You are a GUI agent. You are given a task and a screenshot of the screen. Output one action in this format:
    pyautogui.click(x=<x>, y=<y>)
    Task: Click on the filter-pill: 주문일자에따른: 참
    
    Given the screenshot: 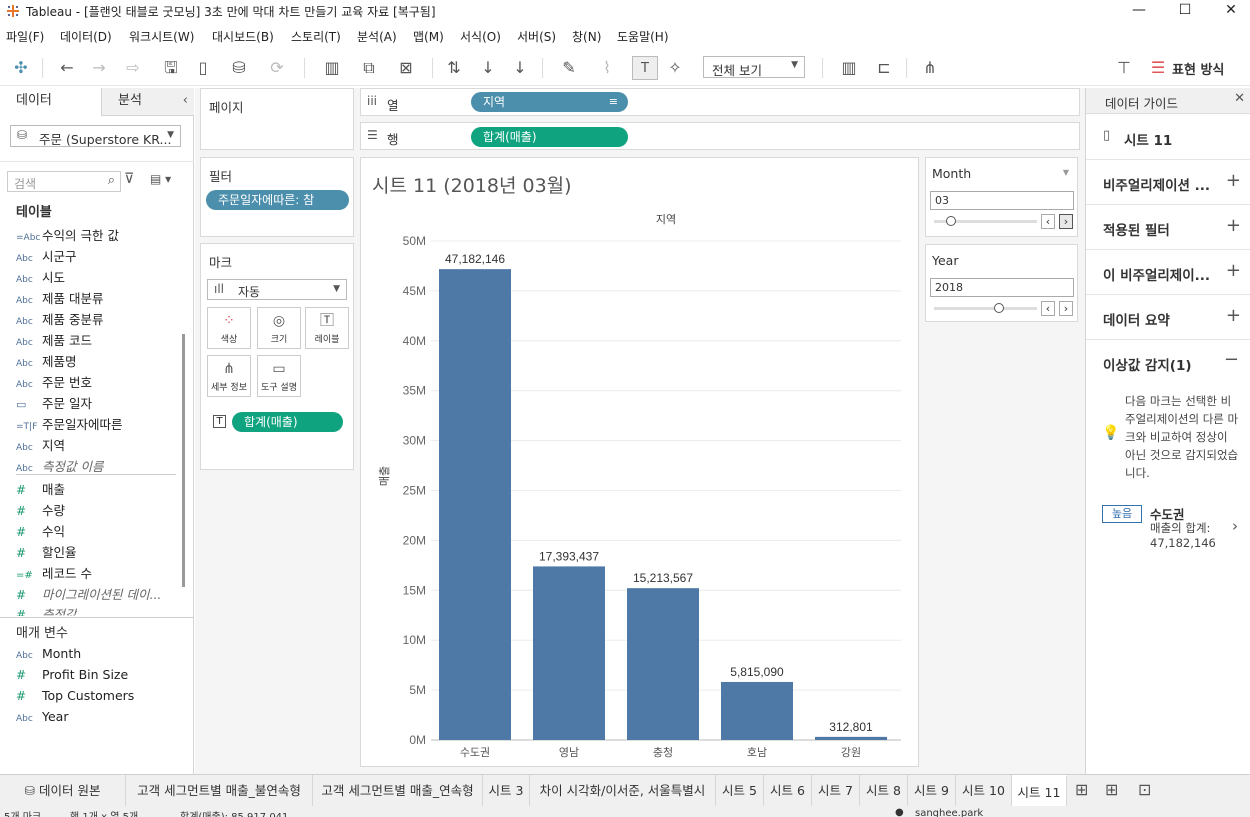 What is the action you would take?
    pyautogui.click(x=277, y=200)
    